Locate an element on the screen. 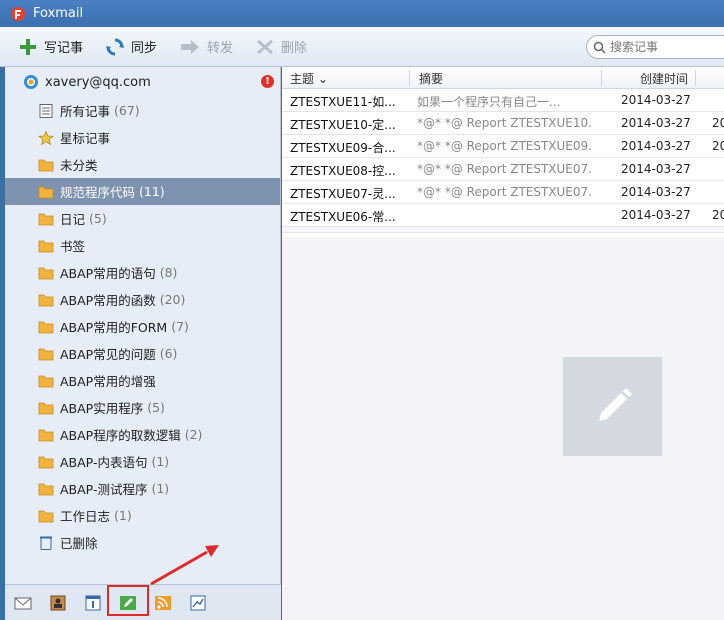 This screenshot has height=620, width=724. sidebar-item-count: (2) is located at coordinates (193, 434).